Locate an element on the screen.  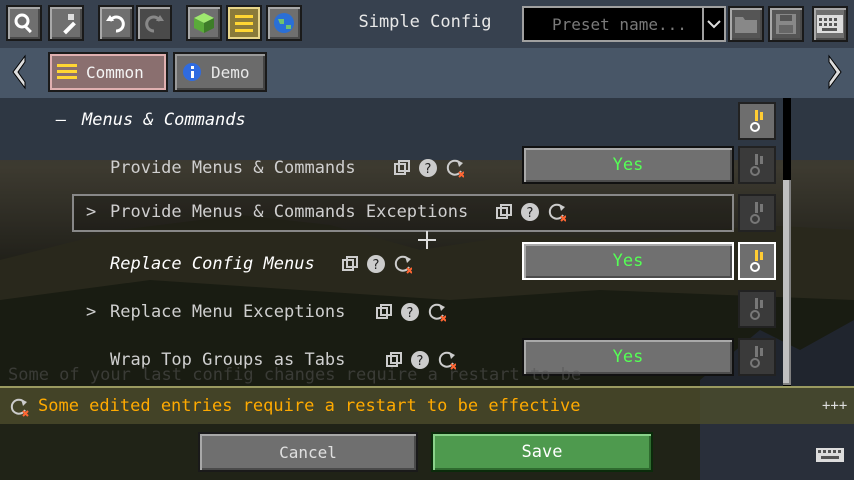
tab-scroll-right-button is located at coordinates (835, 72).